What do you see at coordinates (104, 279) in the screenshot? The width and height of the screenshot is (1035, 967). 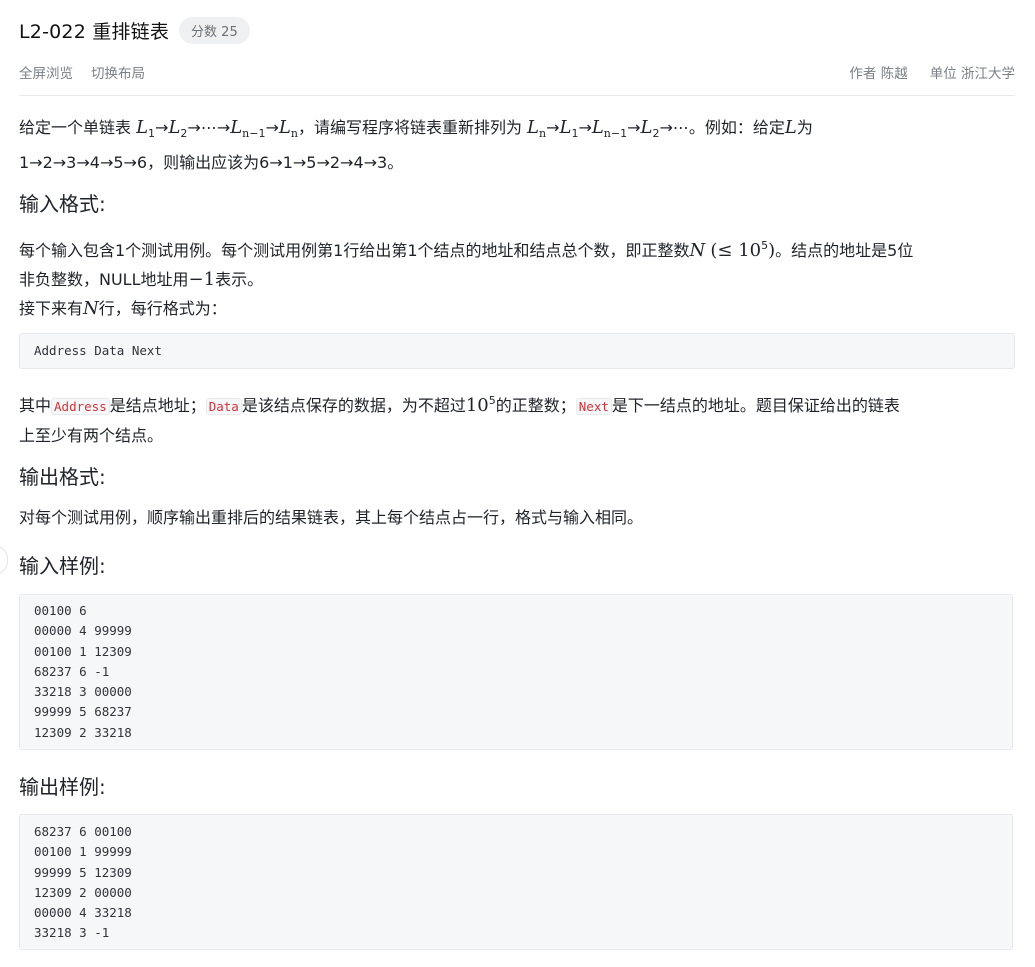 I see `input-p1-text-c: 非负整数，NULL地址用` at bounding box center [104, 279].